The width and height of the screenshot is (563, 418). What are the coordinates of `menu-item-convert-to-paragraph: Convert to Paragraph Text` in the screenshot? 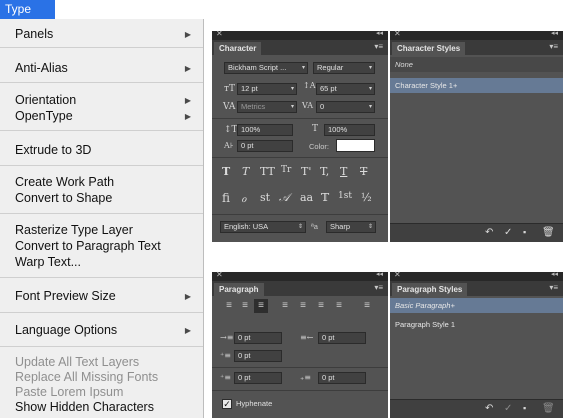 It's located at (101, 247).